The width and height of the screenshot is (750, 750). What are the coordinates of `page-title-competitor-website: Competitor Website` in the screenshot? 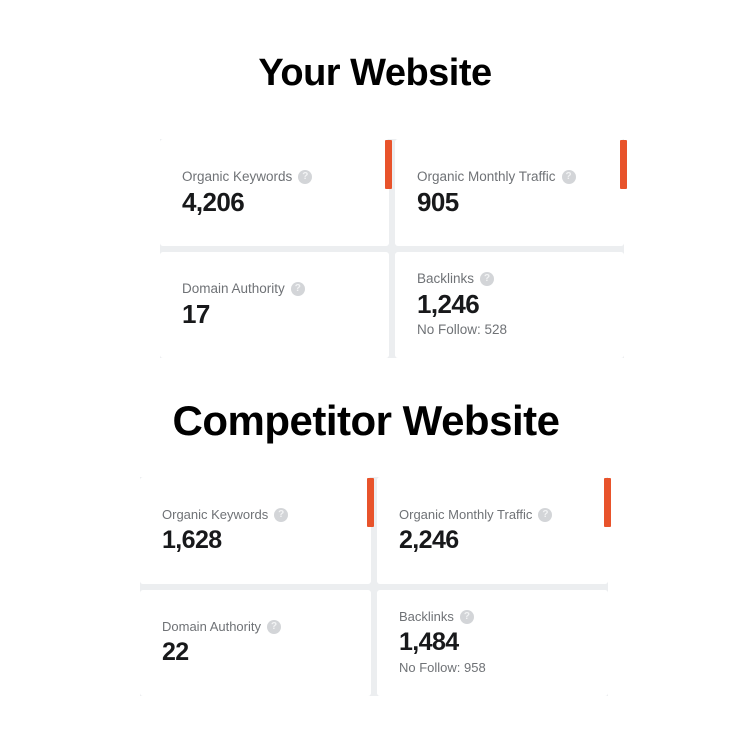 It's located at (366, 420).